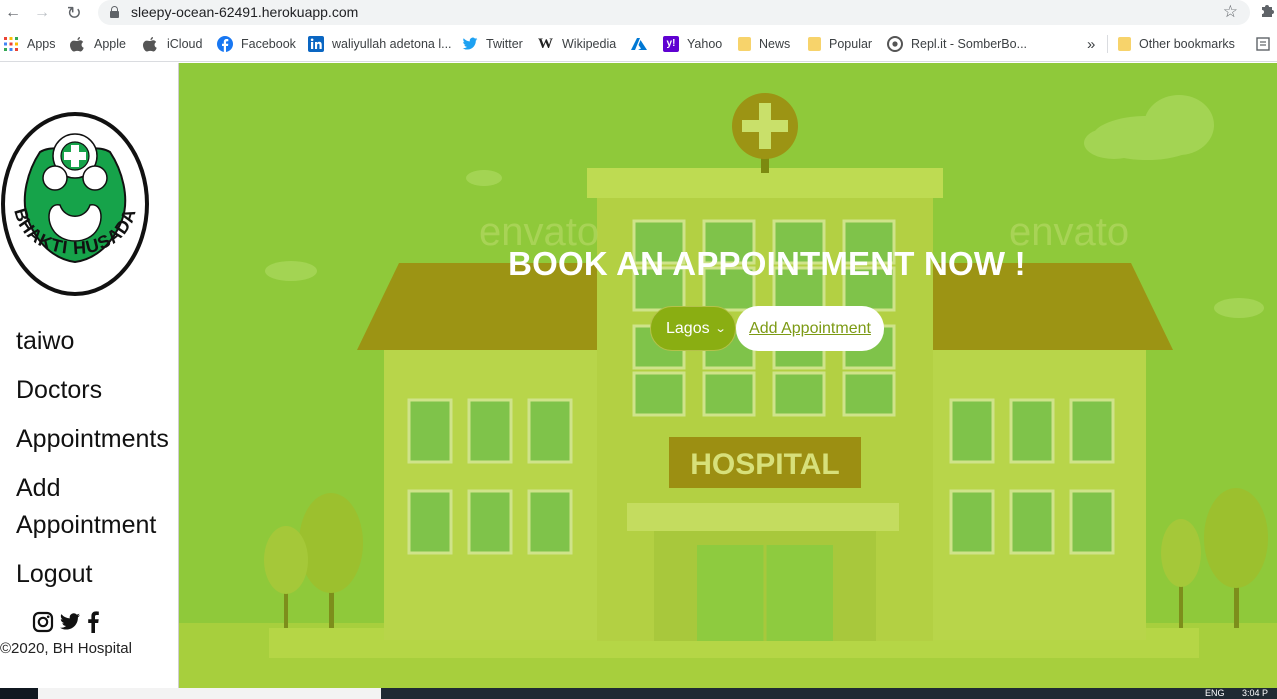  Describe the element at coordinates (114, 12) in the screenshot. I see `lock-icon` at that location.